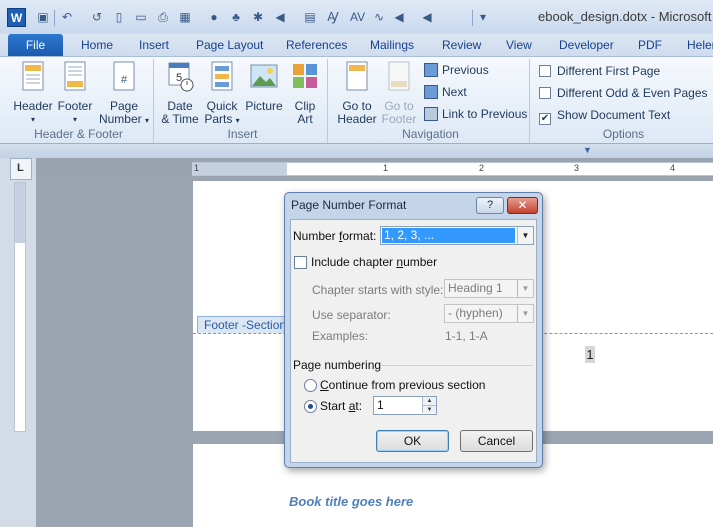 The height and width of the screenshot is (527, 713). What do you see at coordinates (180, 93) in the screenshot?
I see `date-time-button: 5 Date & Time` at bounding box center [180, 93].